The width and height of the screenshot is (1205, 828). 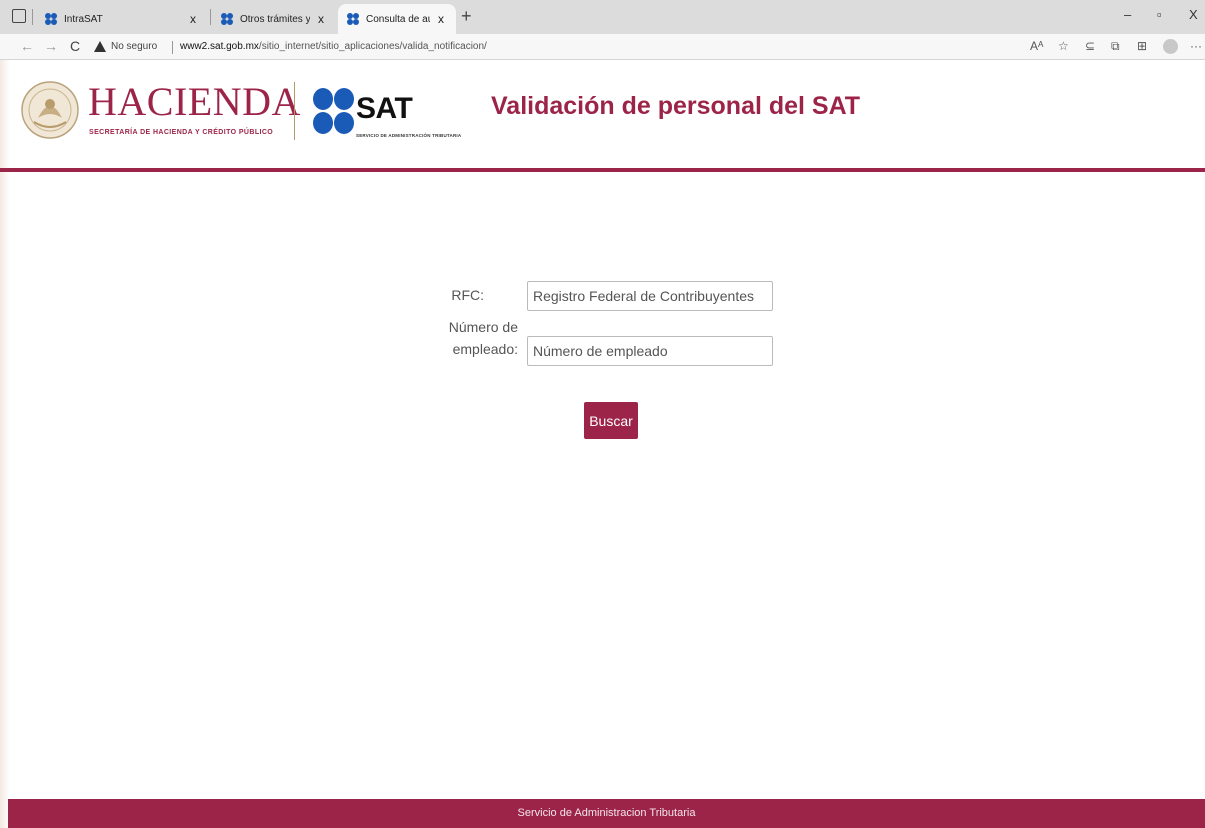 I want to click on site-footer: Servicio de Administracion Tributaria, so click(x=606, y=813).